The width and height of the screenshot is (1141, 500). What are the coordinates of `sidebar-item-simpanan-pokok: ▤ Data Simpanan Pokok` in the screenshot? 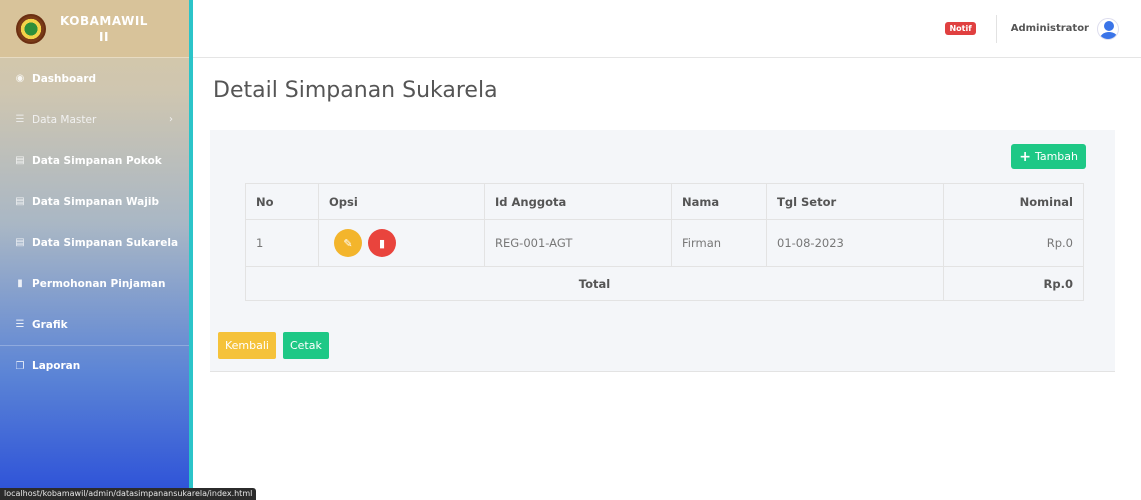 It's located at (94, 160).